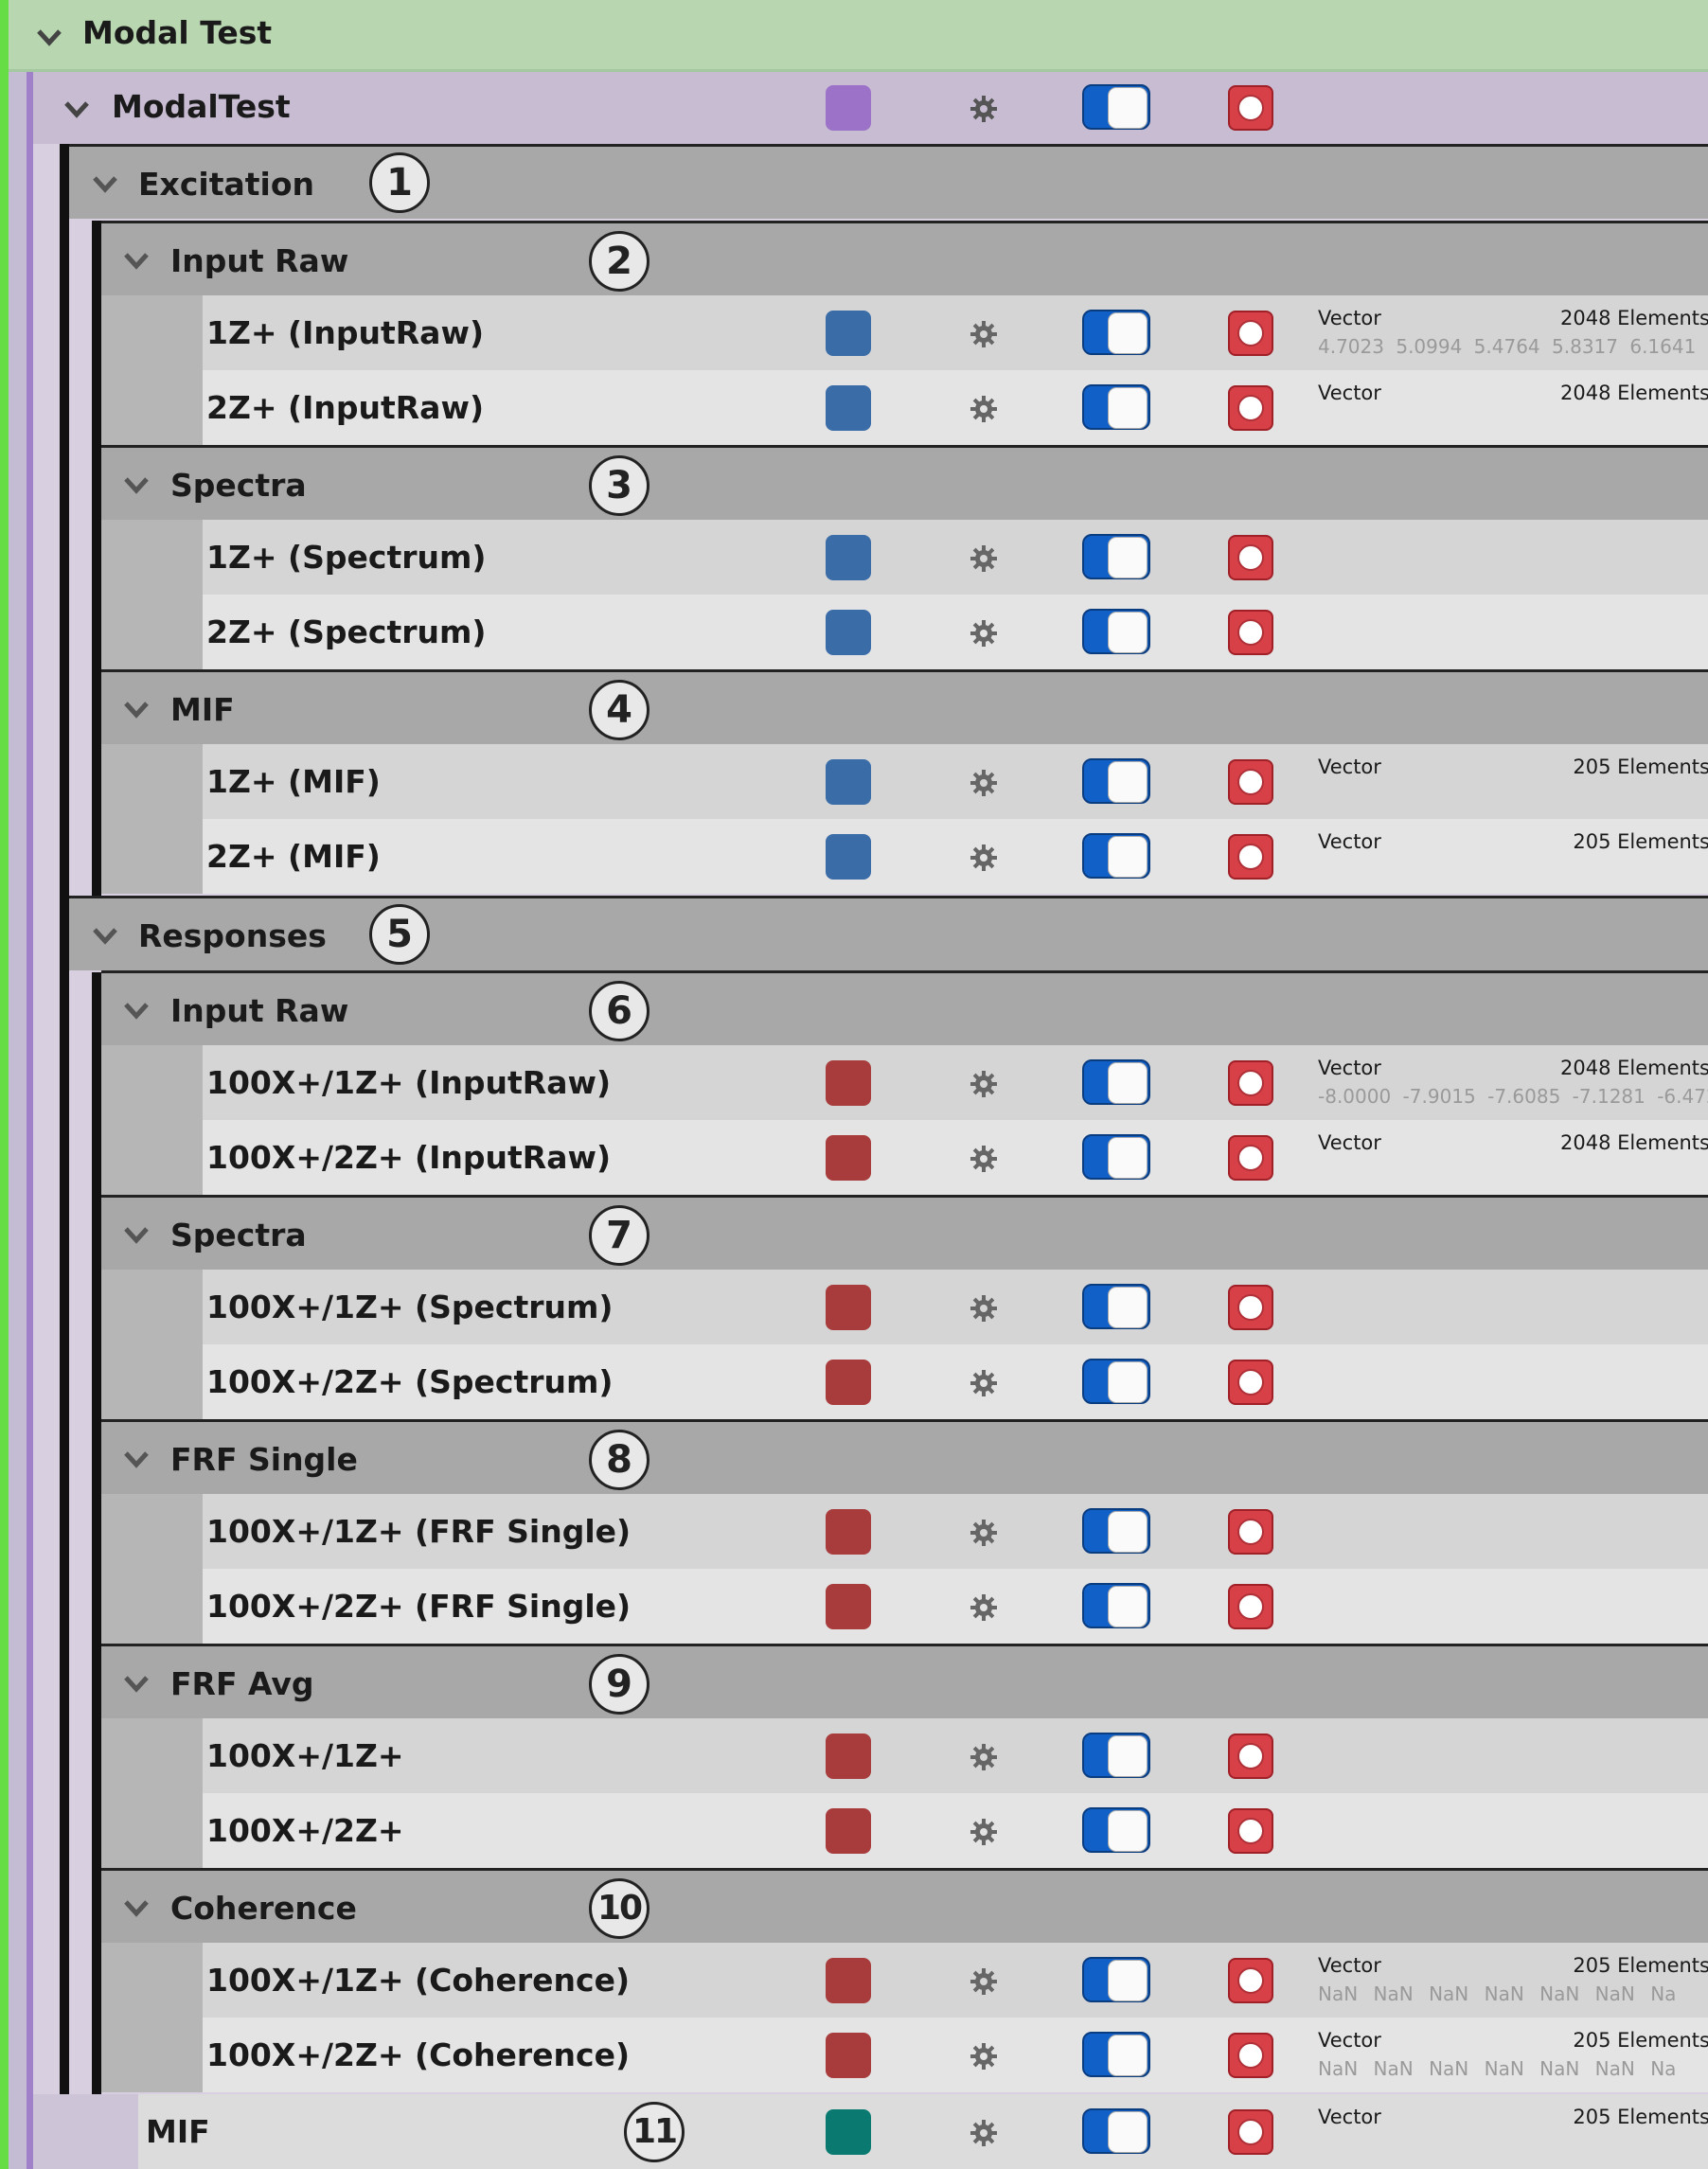 This screenshot has width=1708, height=2169. What do you see at coordinates (859, 36) in the screenshot?
I see `group-header-modal-test: Modal Test` at bounding box center [859, 36].